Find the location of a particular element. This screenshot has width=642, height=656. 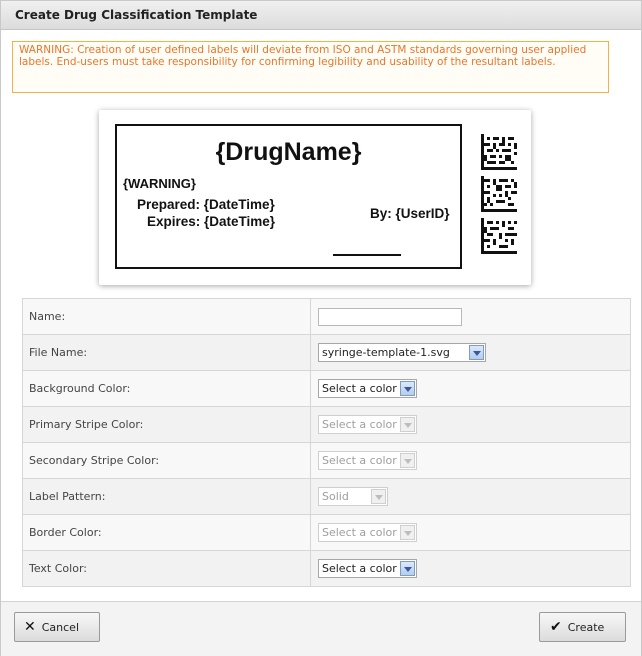

border-color-select: Select a color is located at coordinates (367, 532).